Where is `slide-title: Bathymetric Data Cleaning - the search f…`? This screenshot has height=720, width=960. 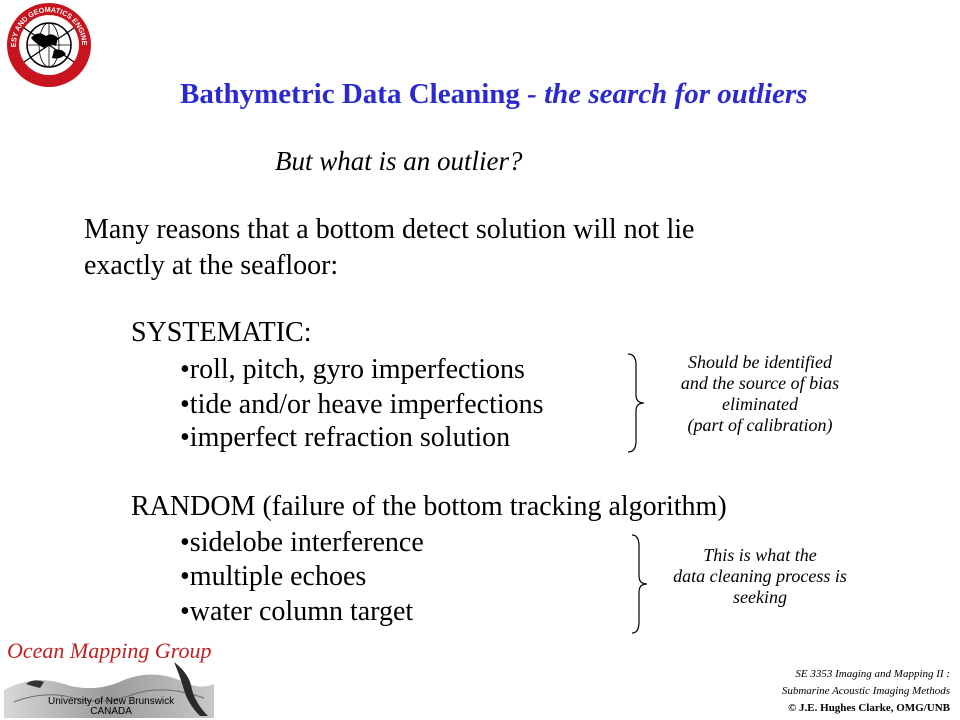 slide-title: Bathymetric Data Cleaning - the search f… is located at coordinates (494, 94).